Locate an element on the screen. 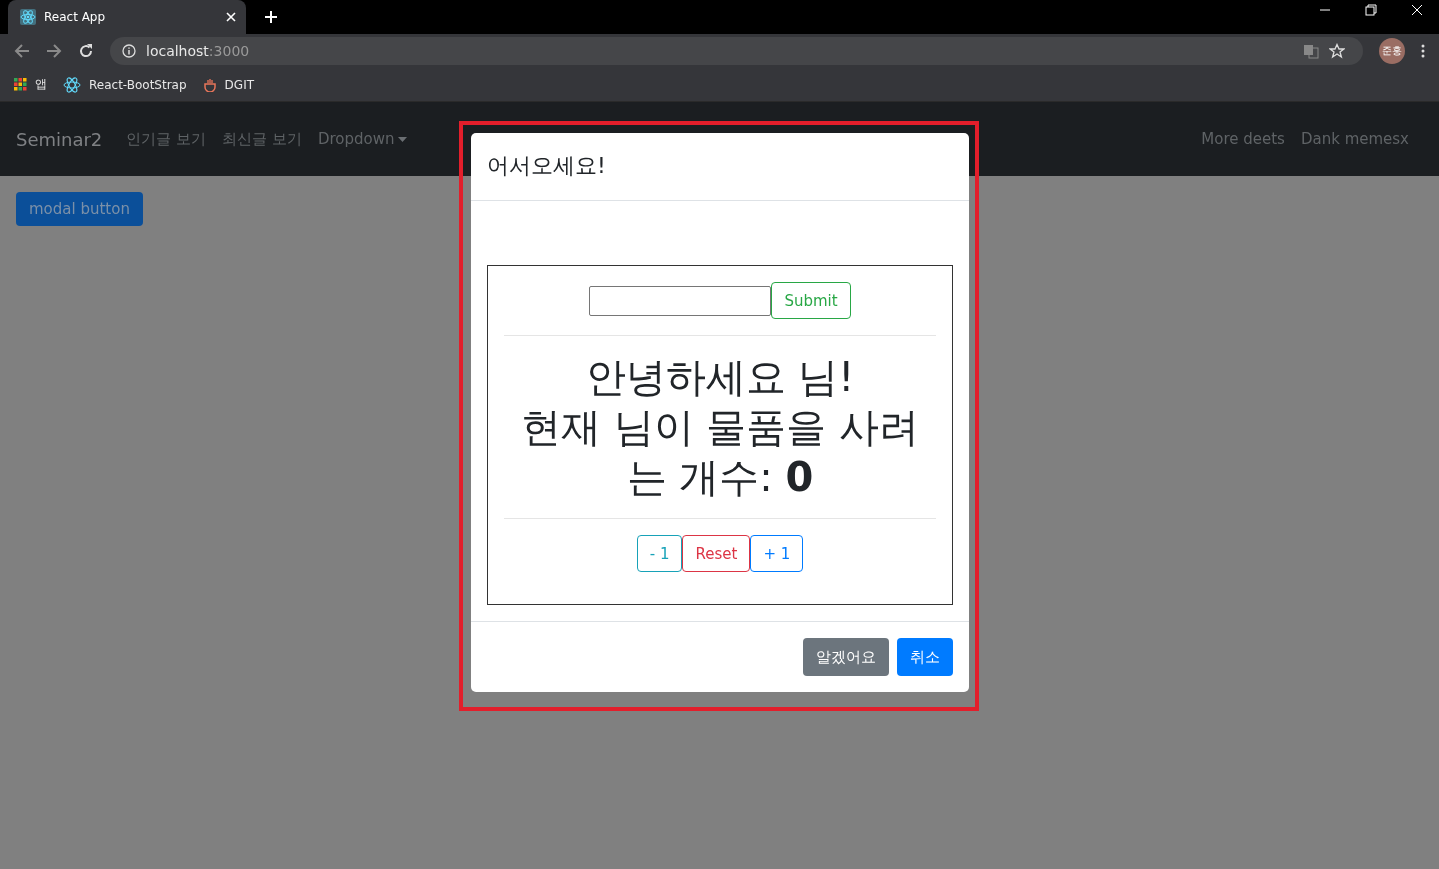  browser-tab: React App is located at coordinates (127, 17).